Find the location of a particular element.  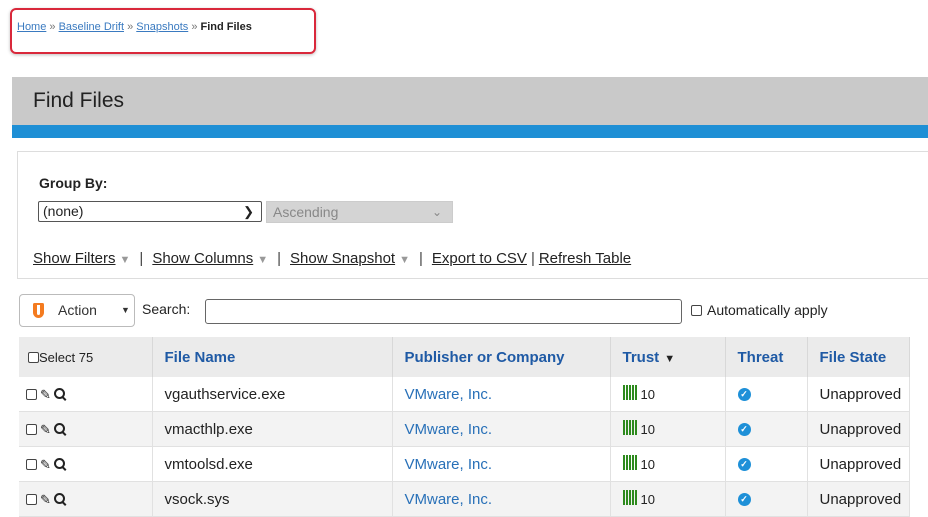

select-all-label: Select 75 is located at coordinates (66, 357).